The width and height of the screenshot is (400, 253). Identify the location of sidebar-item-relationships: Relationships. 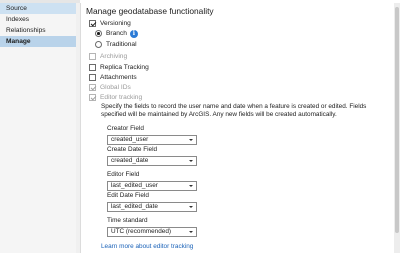
(38, 30).